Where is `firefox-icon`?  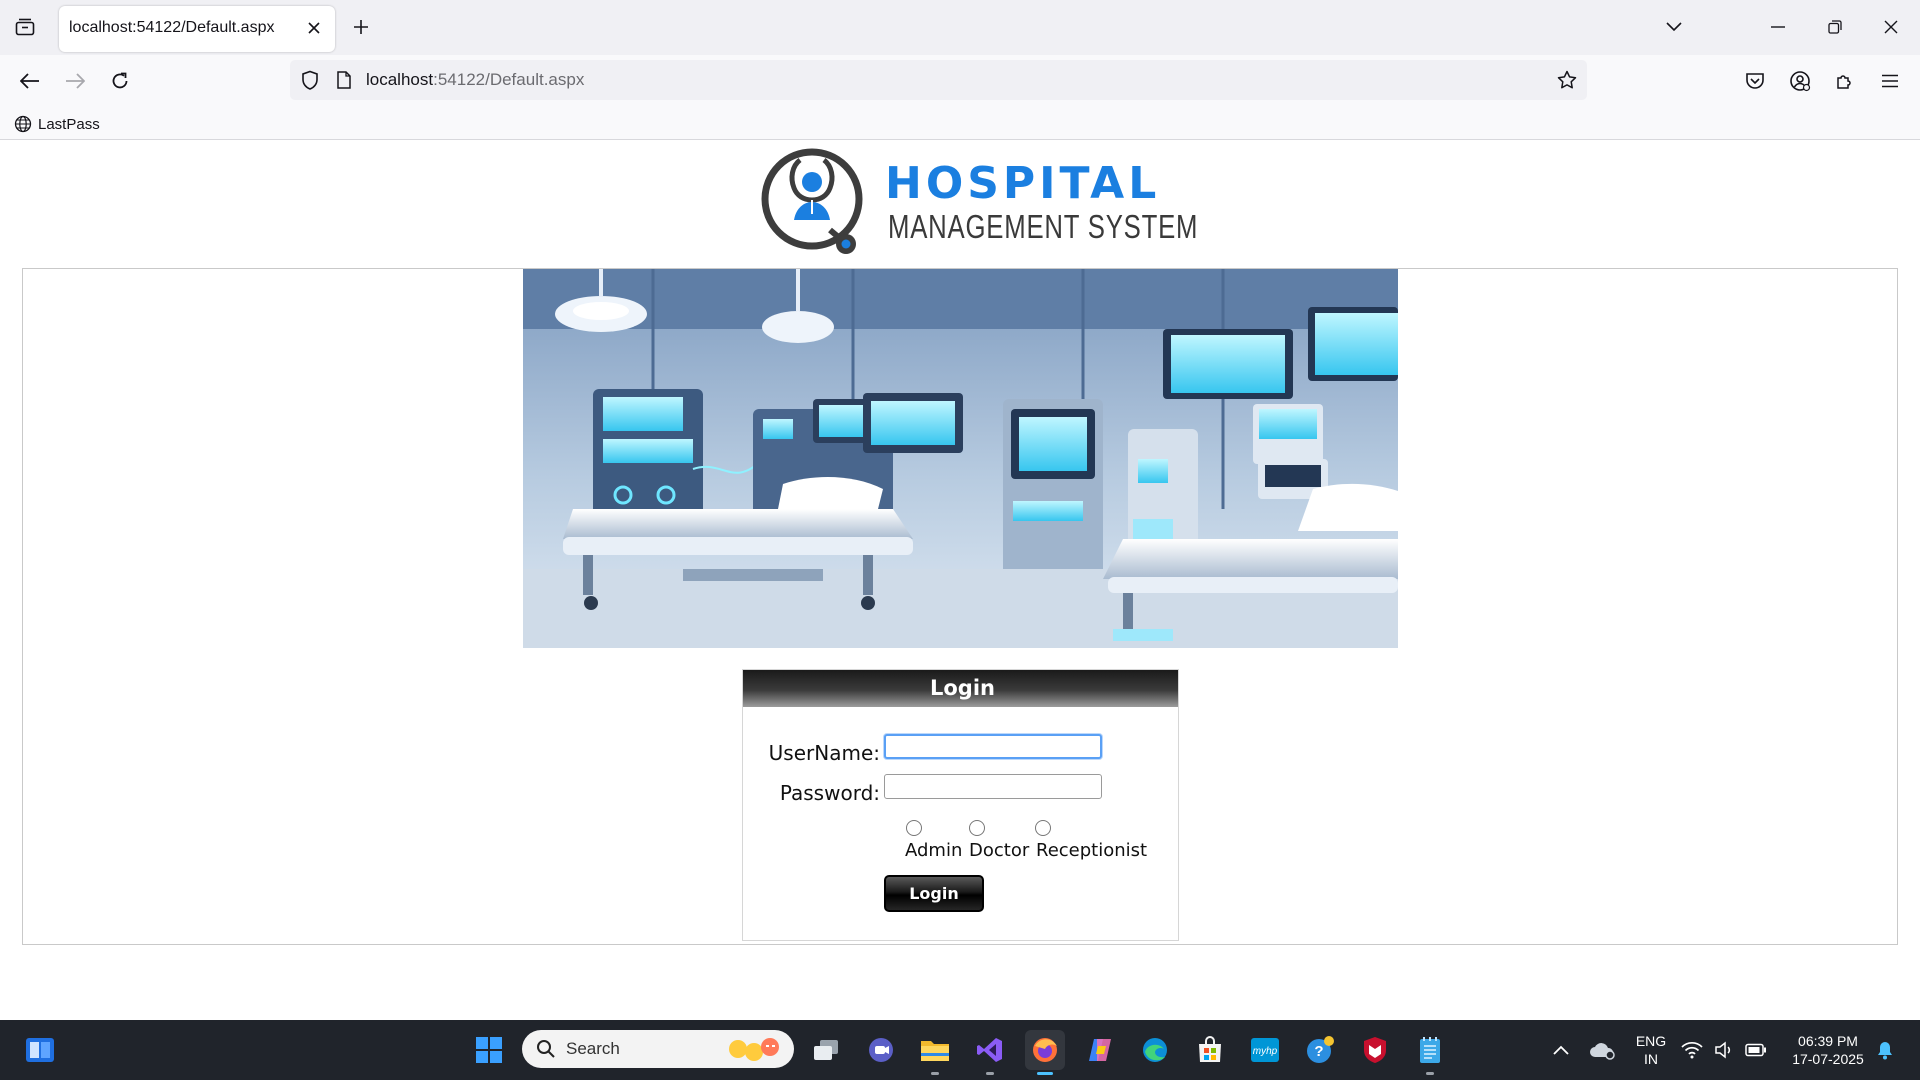 firefox-icon is located at coordinates (1045, 1052).